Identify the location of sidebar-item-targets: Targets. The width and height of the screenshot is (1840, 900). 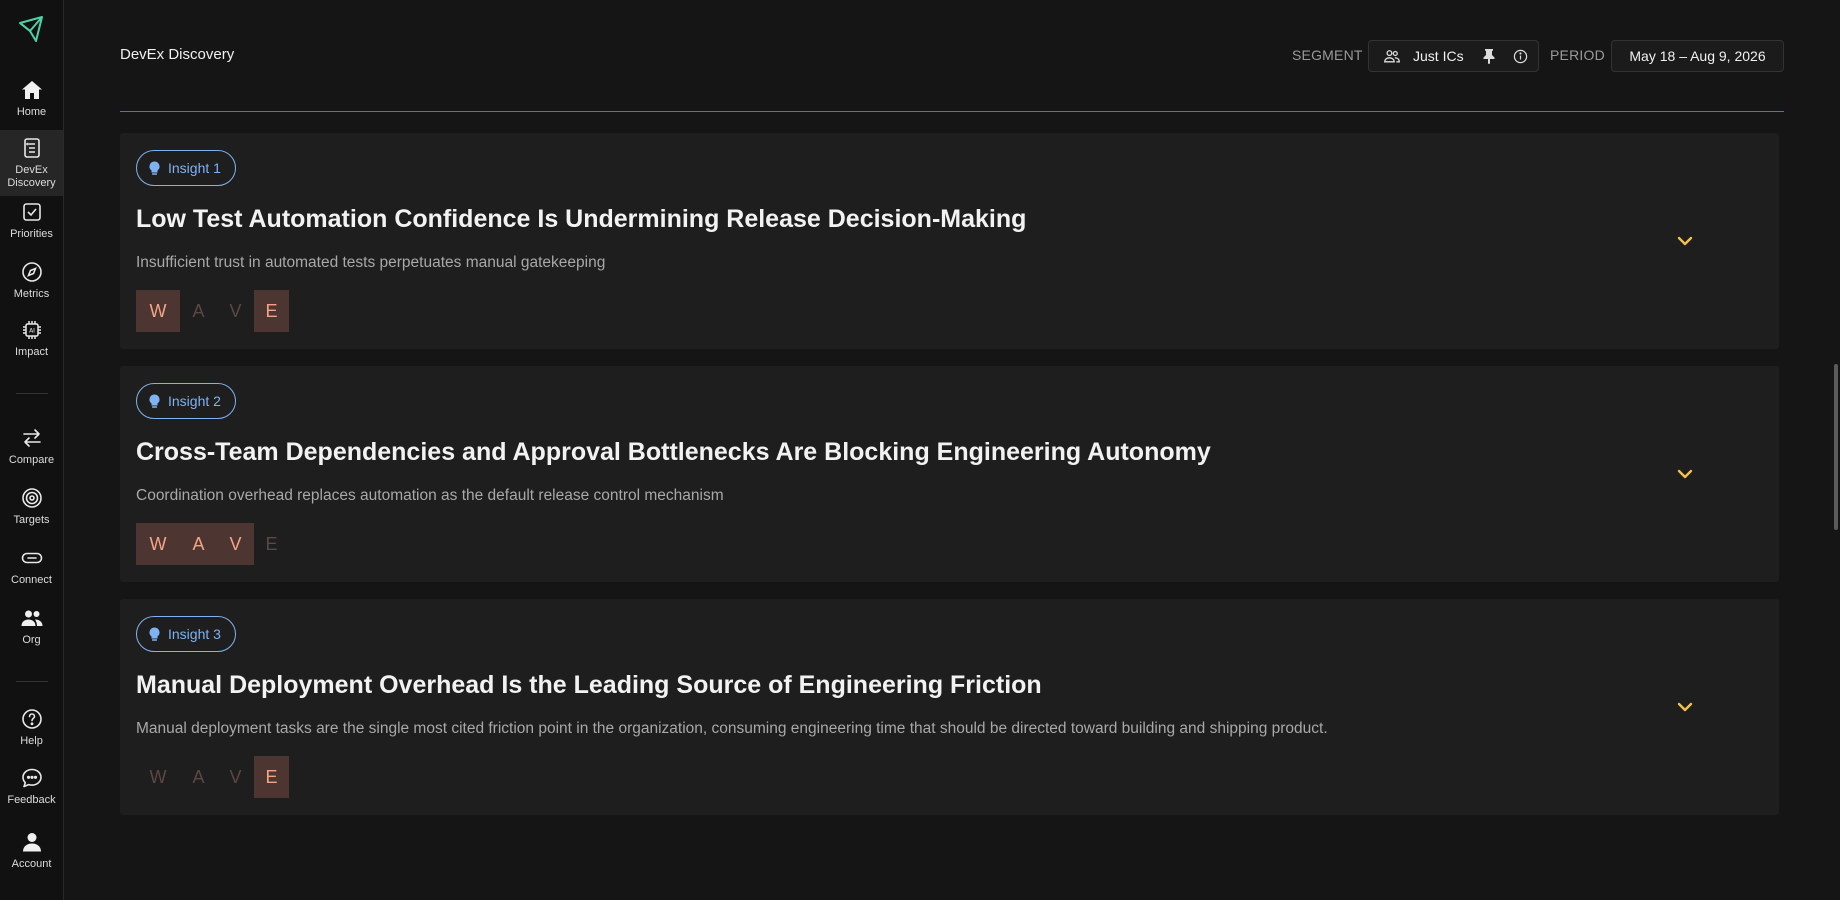
(31, 506).